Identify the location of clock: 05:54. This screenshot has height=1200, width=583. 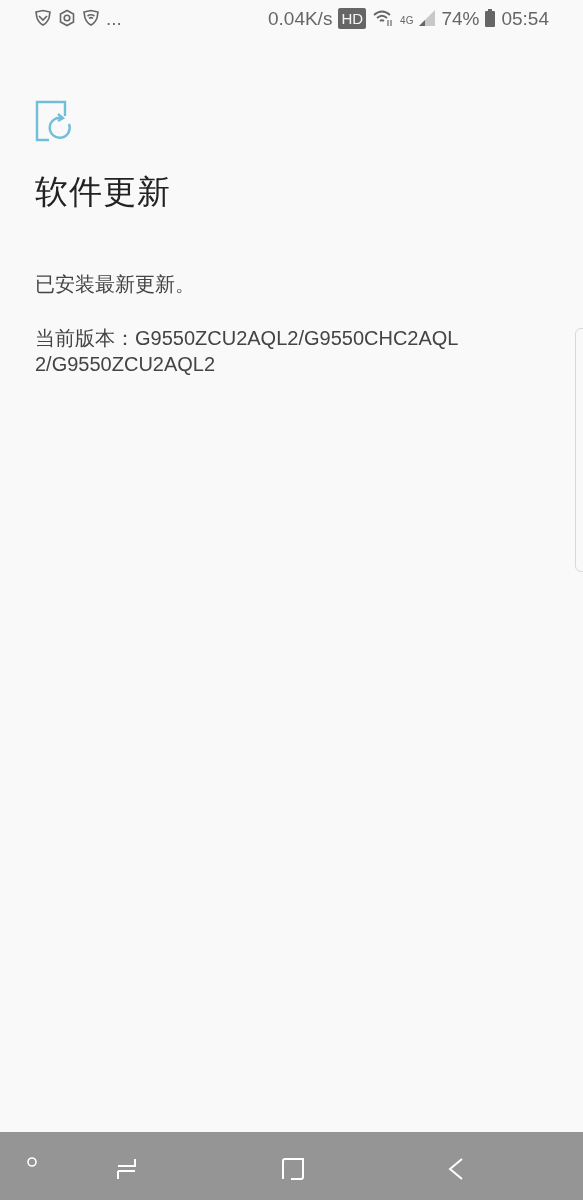
(525, 18).